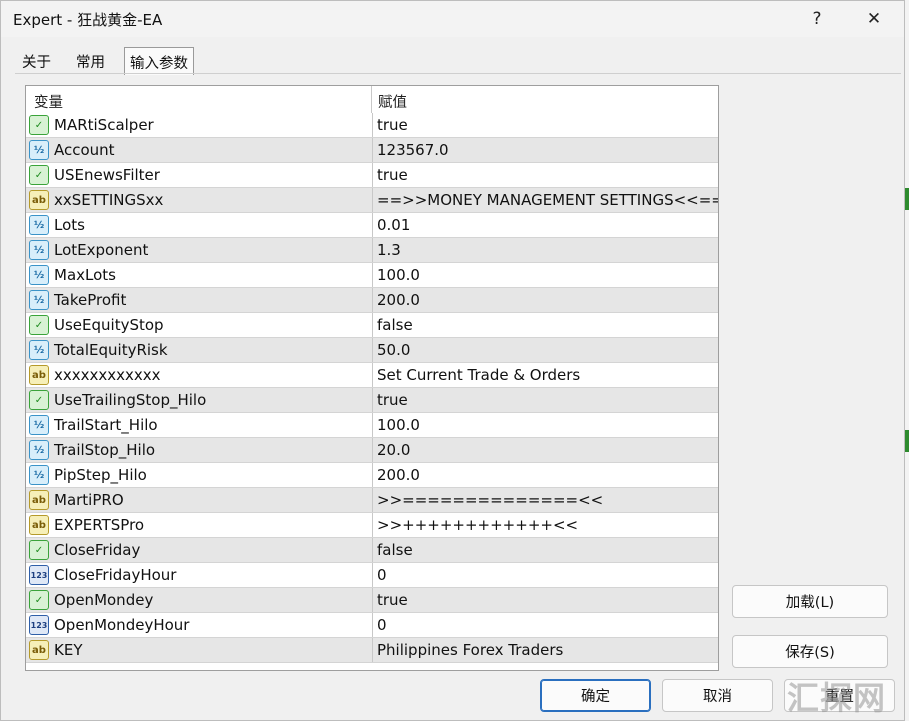 This screenshot has height=721, width=909. I want to click on parameter-row: ½ PipStep_Hilo 200.0, so click(372, 475).